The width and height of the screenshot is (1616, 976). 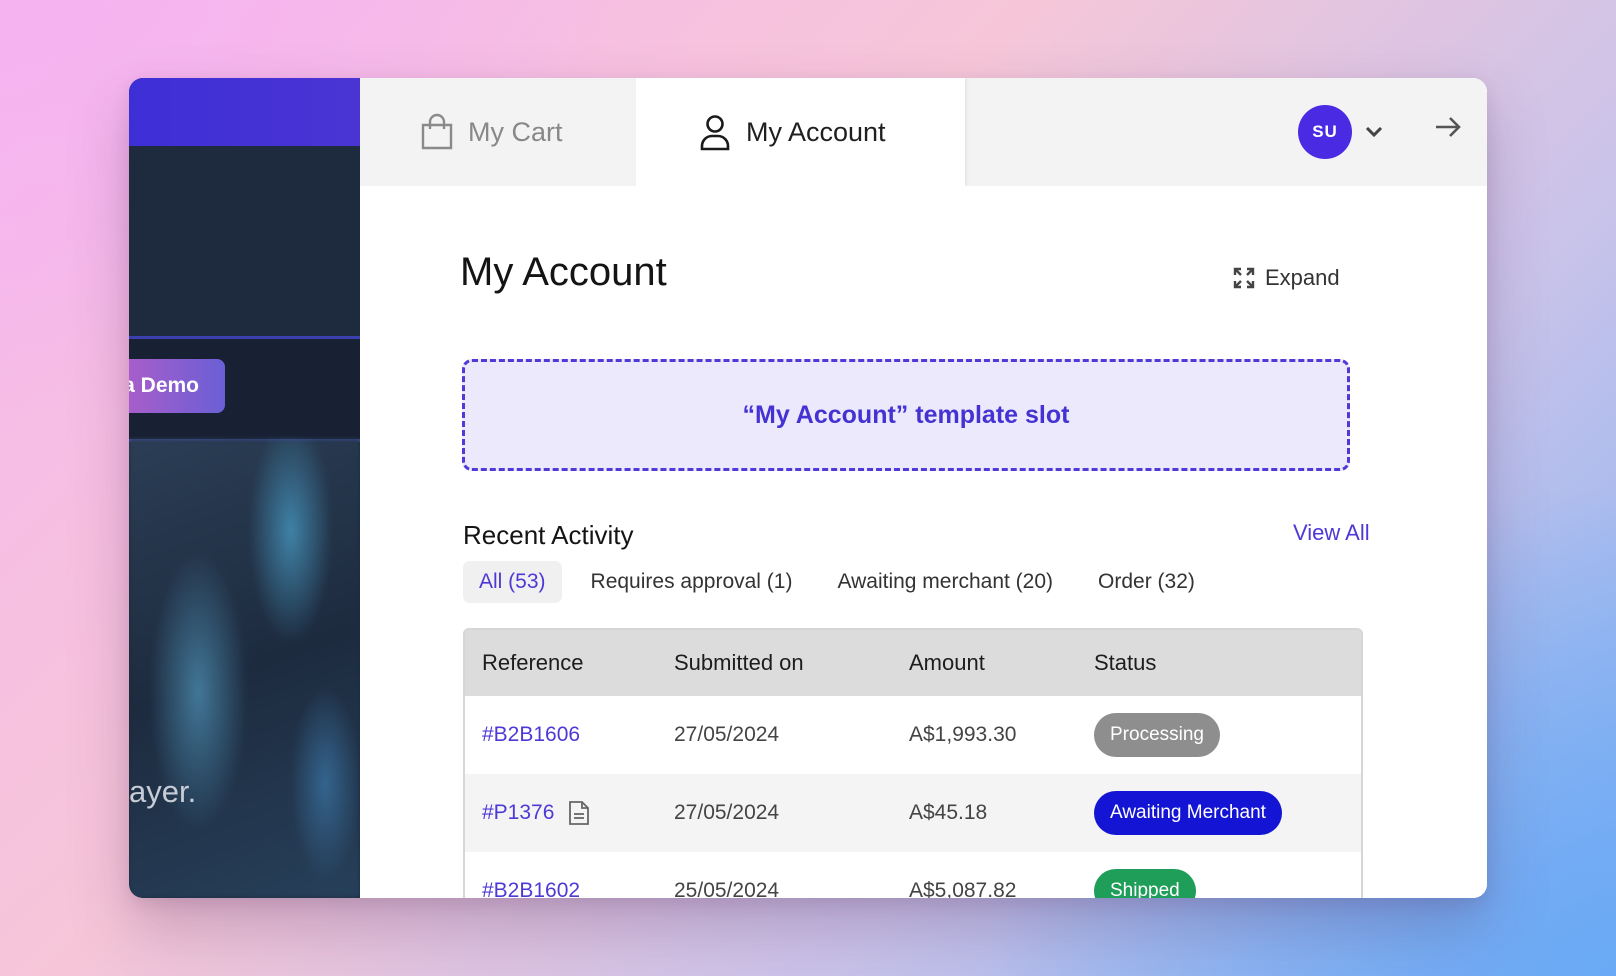 I want to click on reference-link: #P1376, so click(x=518, y=813).